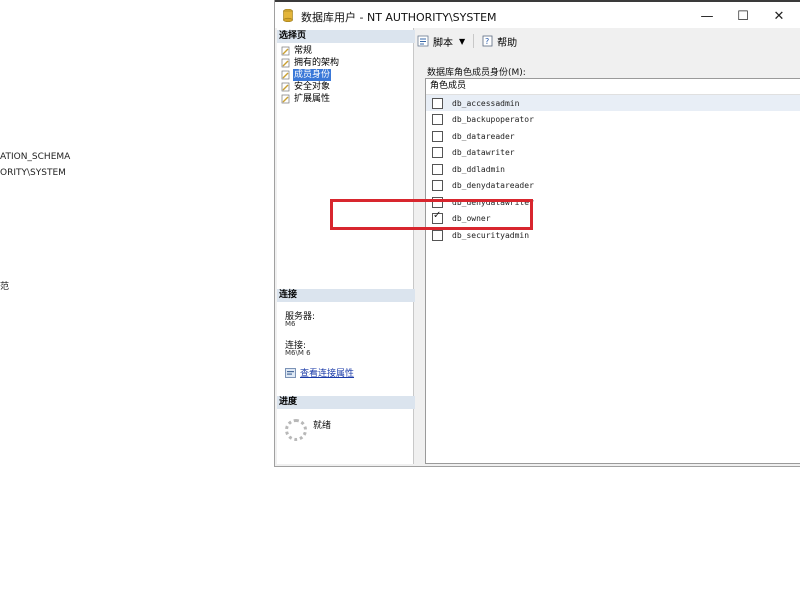 Image resolution: width=800 pixels, height=600 pixels. Describe the element at coordinates (613, 169) in the screenshot. I see `role-row: db_ddladmin` at that location.